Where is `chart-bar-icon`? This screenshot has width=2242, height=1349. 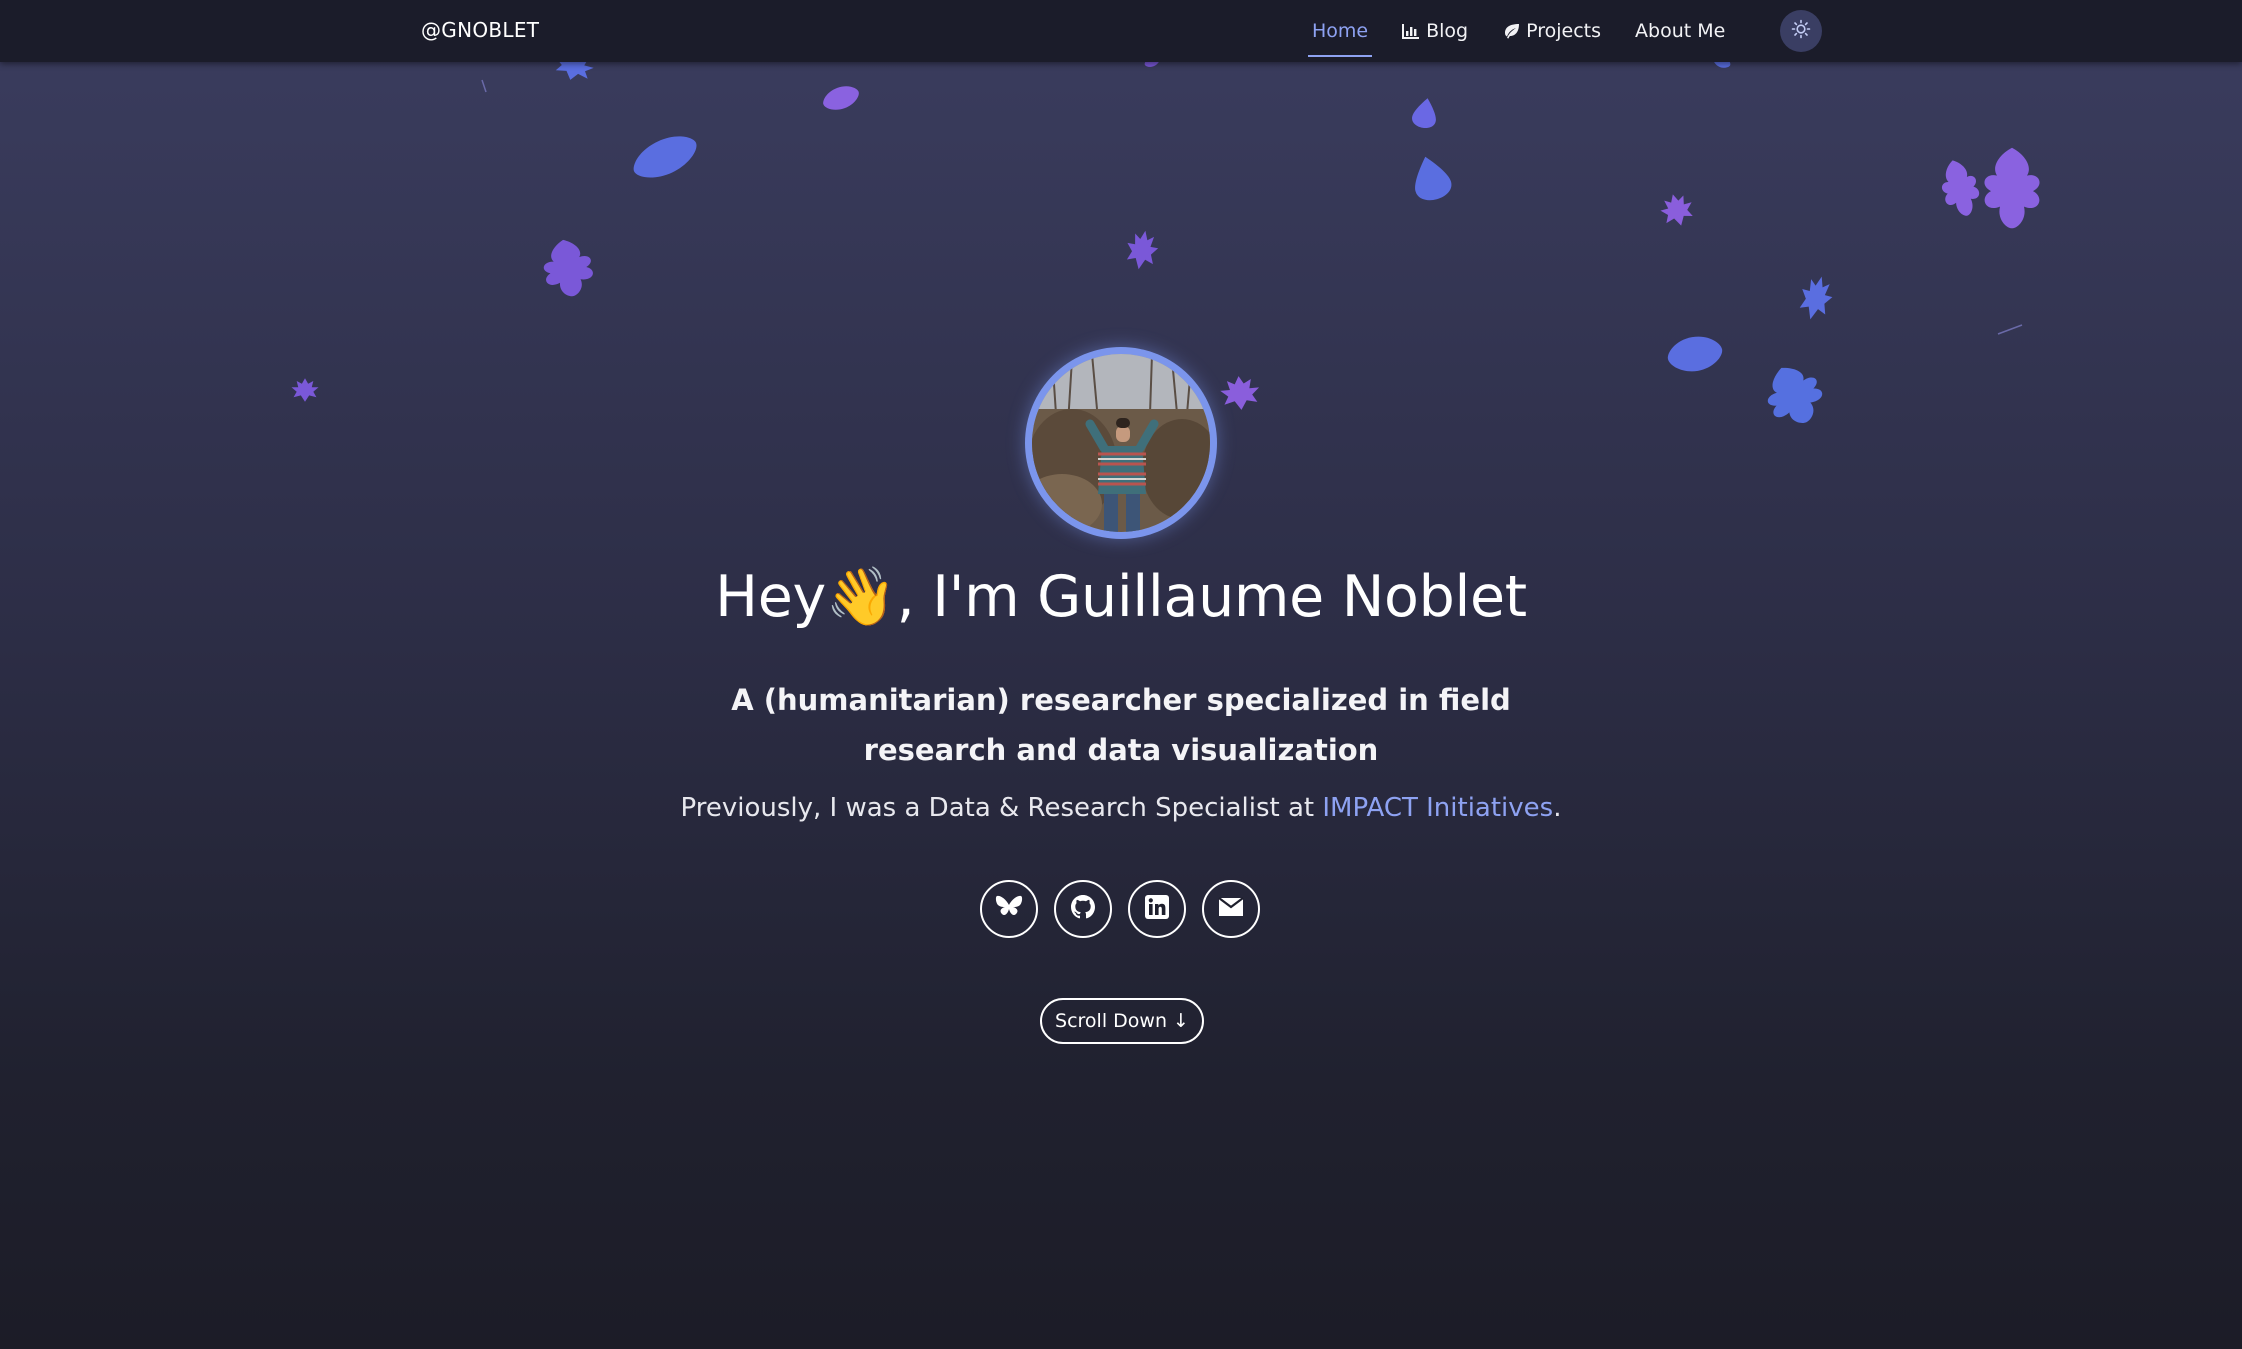
chart-bar-icon is located at coordinates (1411, 31).